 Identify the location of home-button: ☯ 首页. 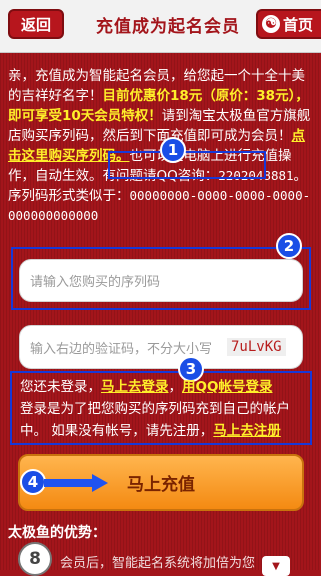
(288, 24).